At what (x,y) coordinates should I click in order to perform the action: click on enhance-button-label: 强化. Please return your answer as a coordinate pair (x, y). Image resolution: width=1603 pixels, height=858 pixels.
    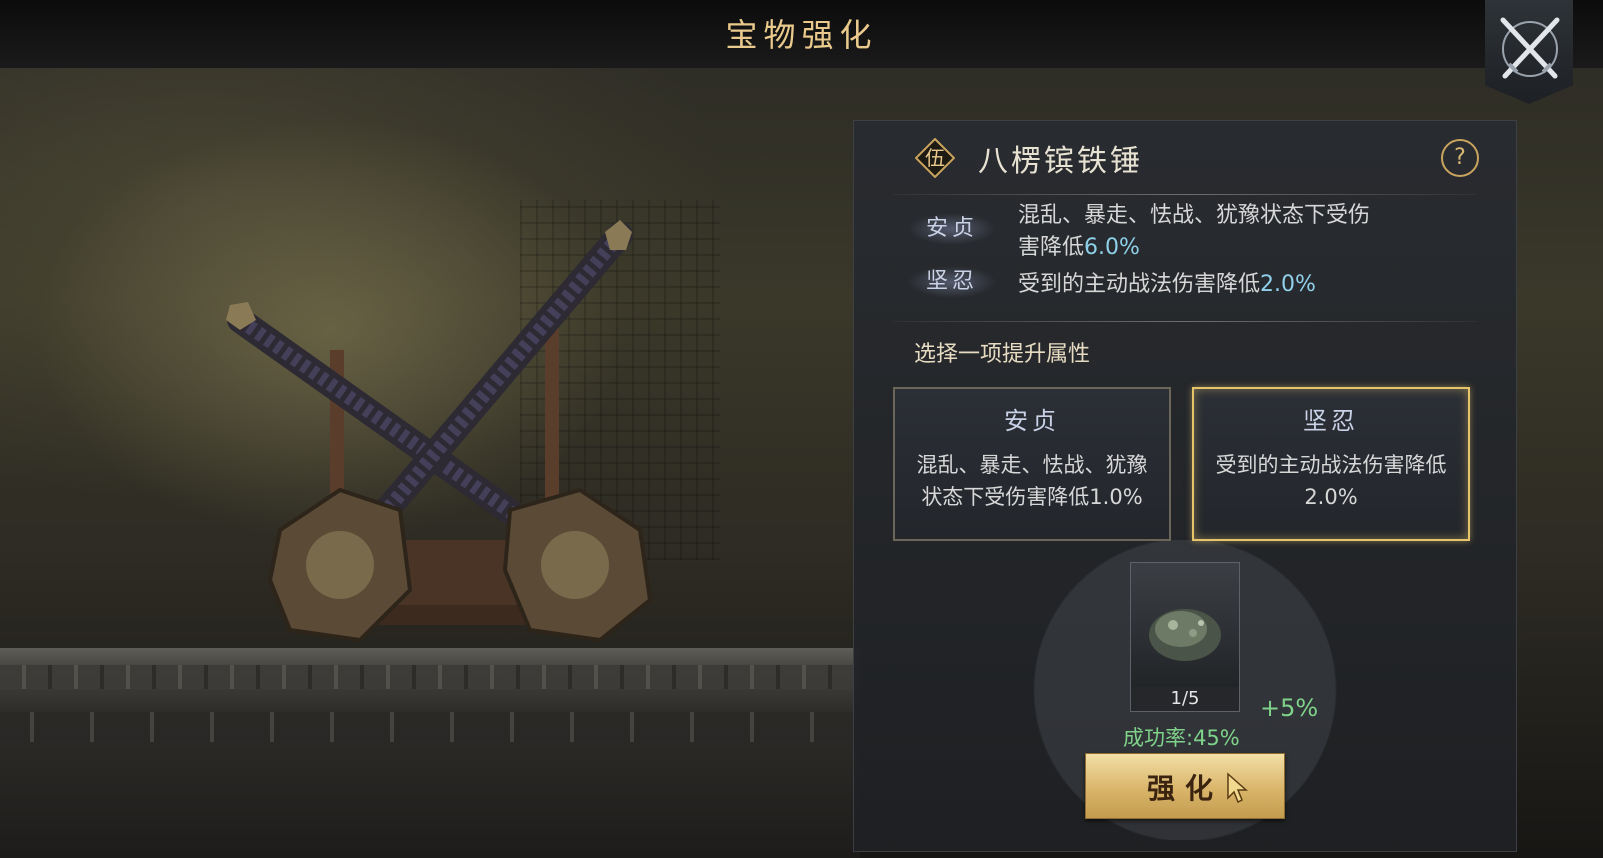
    Looking at the image, I should click on (1184, 788).